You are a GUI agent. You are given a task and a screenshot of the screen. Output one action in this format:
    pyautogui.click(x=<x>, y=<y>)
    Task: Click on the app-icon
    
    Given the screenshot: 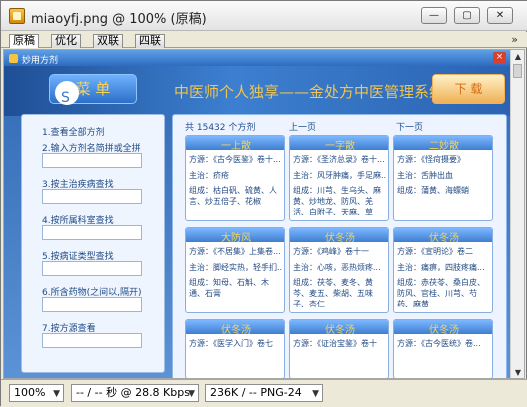 What is the action you would take?
    pyautogui.click(x=13, y=58)
    